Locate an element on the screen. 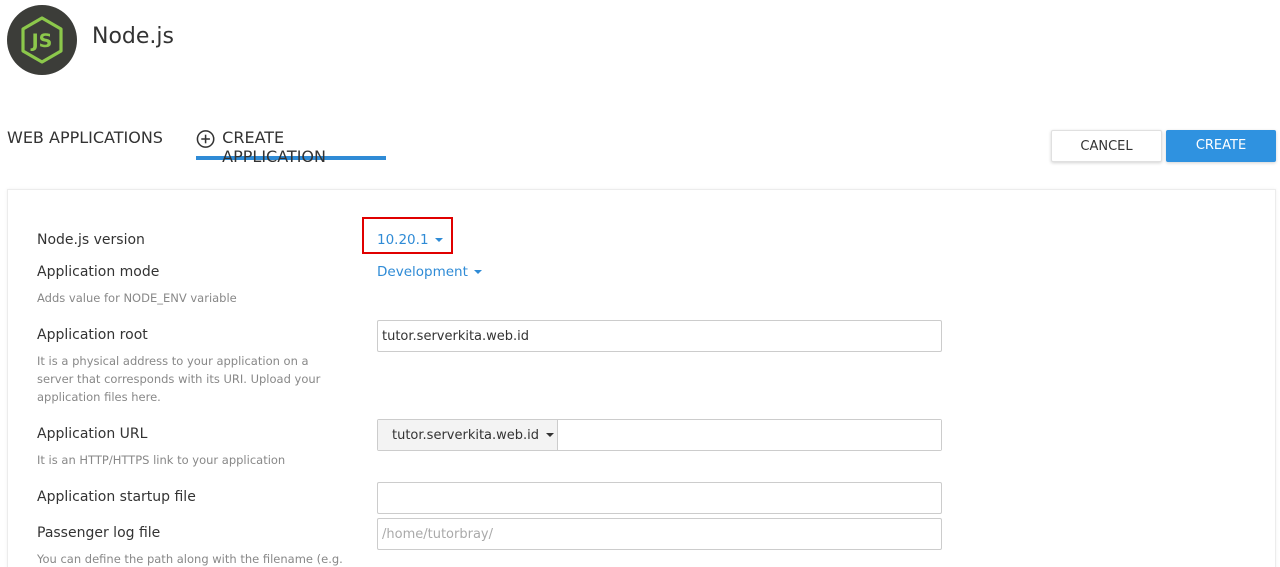 The height and width of the screenshot is (567, 1280). app-mode-dropdown: Development is located at coordinates (429, 272).